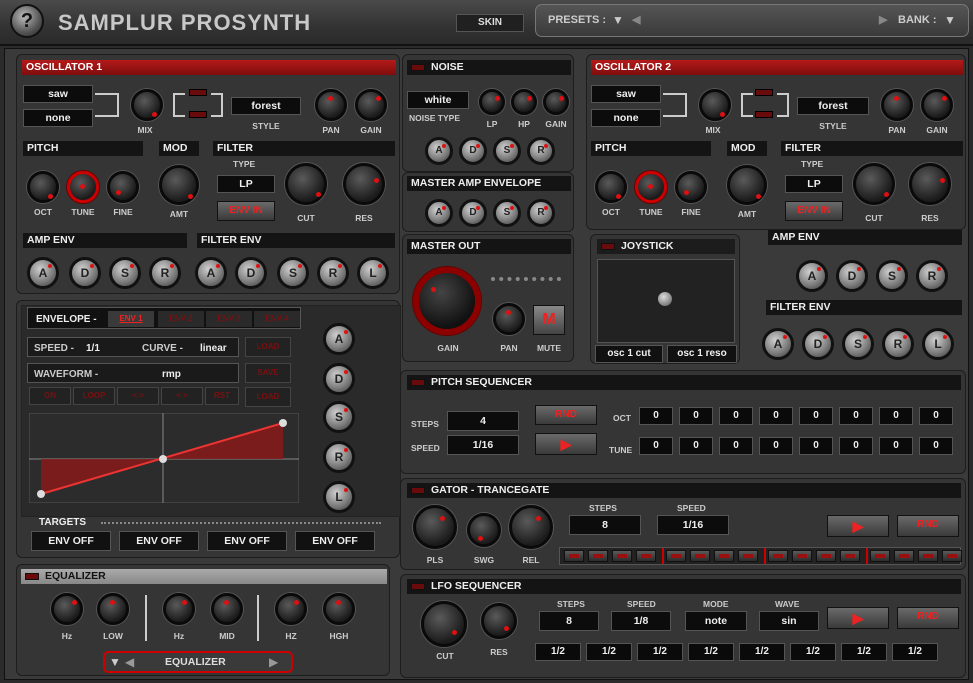  What do you see at coordinates (778, 344) in the screenshot?
I see `osc2-filter-attack-knob: A` at bounding box center [778, 344].